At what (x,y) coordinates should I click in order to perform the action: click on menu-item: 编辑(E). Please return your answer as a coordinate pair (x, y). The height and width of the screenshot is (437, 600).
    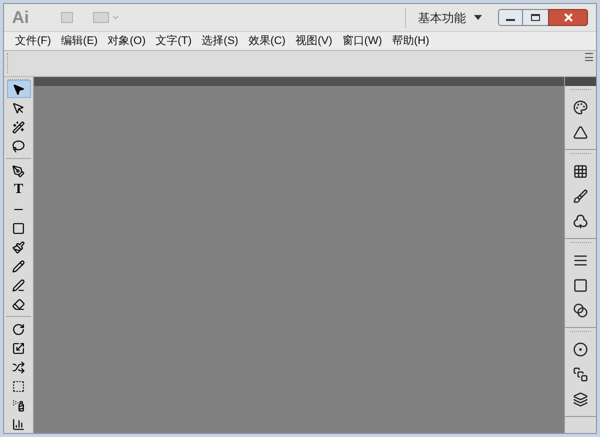
    Looking at the image, I should click on (79, 41).